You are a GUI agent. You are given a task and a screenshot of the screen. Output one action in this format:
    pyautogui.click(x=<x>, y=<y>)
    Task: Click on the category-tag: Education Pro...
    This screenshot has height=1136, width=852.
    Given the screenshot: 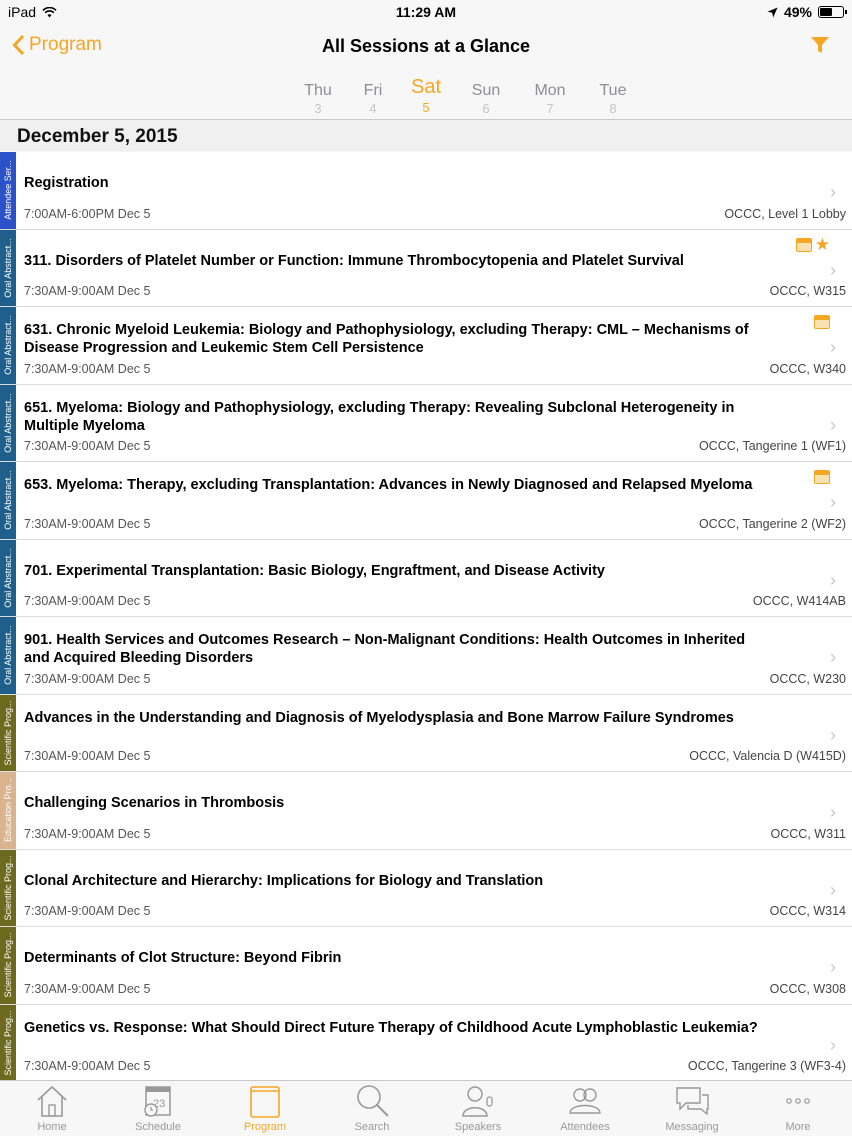 What is the action you would take?
    pyautogui.click(x=8, y=810)
    